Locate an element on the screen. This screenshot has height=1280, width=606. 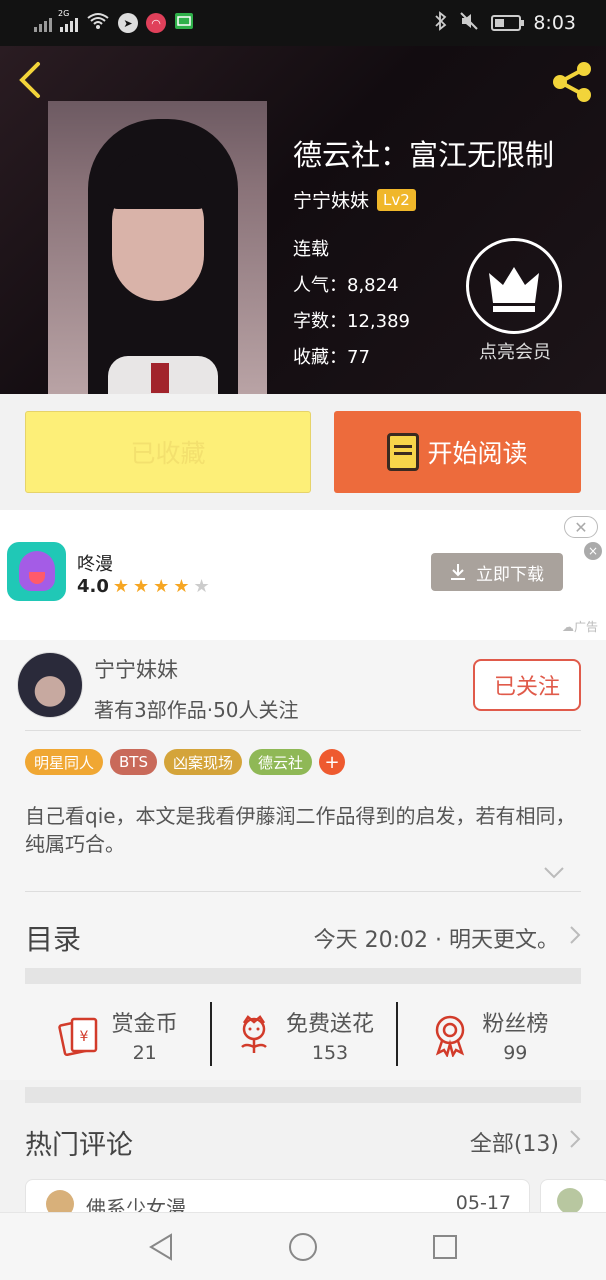
word-count-value: 12,389 is located at coordinates (378, 321).